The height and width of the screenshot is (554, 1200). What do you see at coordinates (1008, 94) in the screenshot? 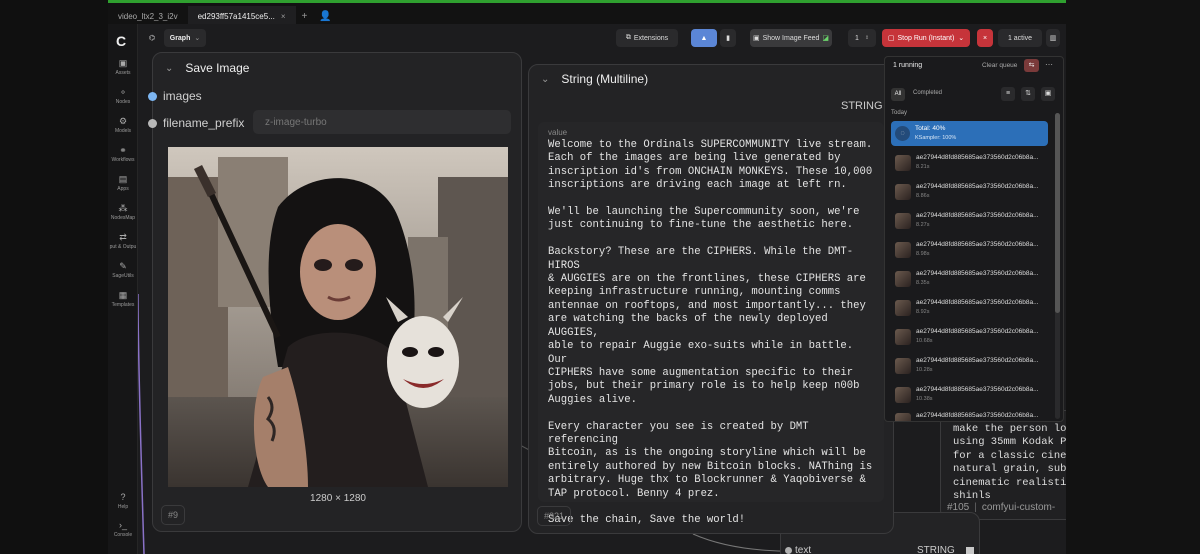
I see `list-view-icon: ≡` at bounding box center [1008, 94].